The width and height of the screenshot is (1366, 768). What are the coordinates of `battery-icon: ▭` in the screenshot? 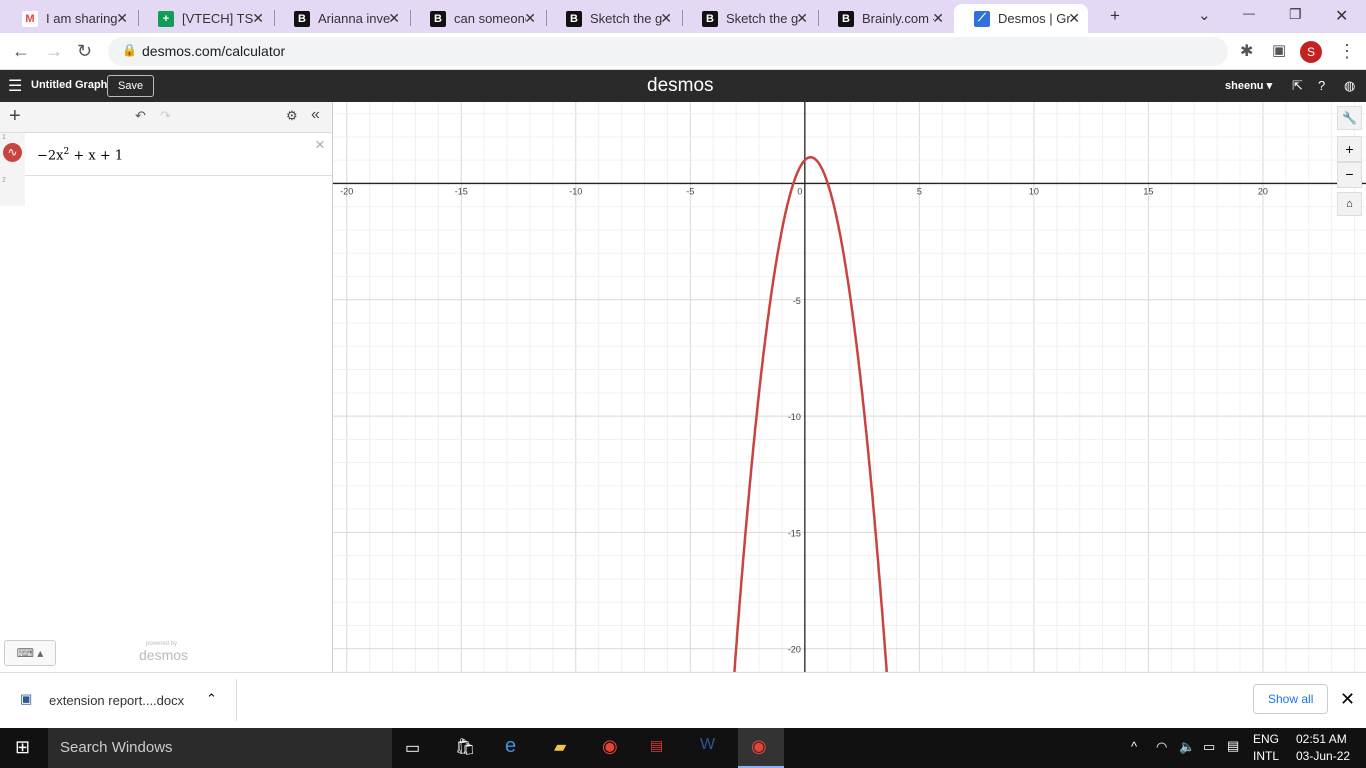 It's located at (1209, 747).